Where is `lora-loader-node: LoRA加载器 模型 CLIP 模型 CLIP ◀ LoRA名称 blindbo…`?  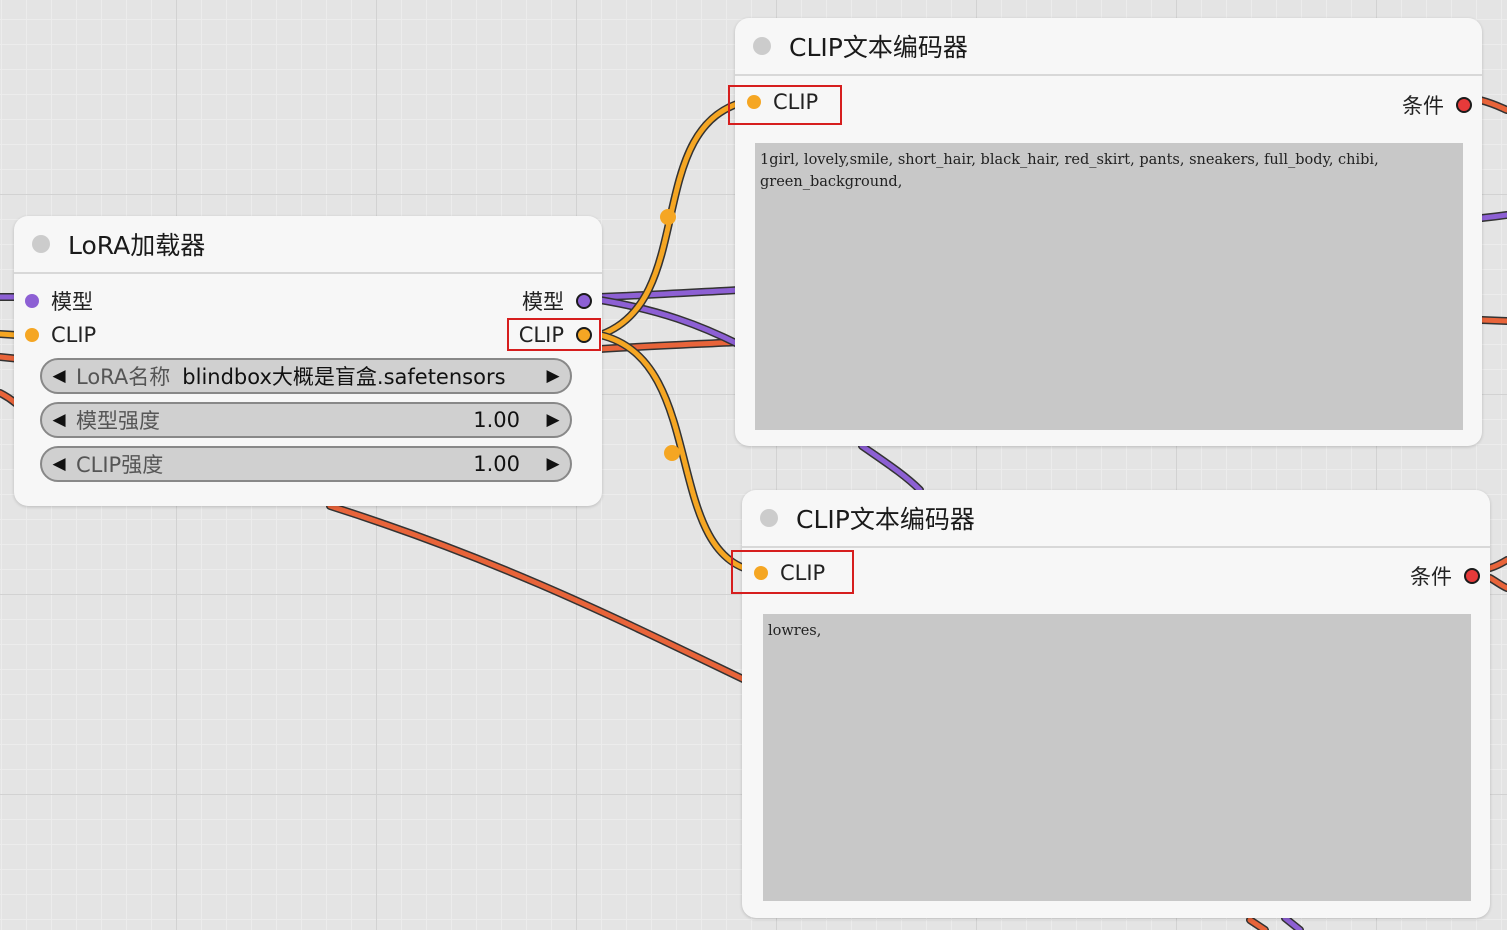
lora-loader-node: LoRA加载器 模型 CLIP 模型 CLIP ◀ LoRA名称 blindbo… is located at coordinates (308, 361).